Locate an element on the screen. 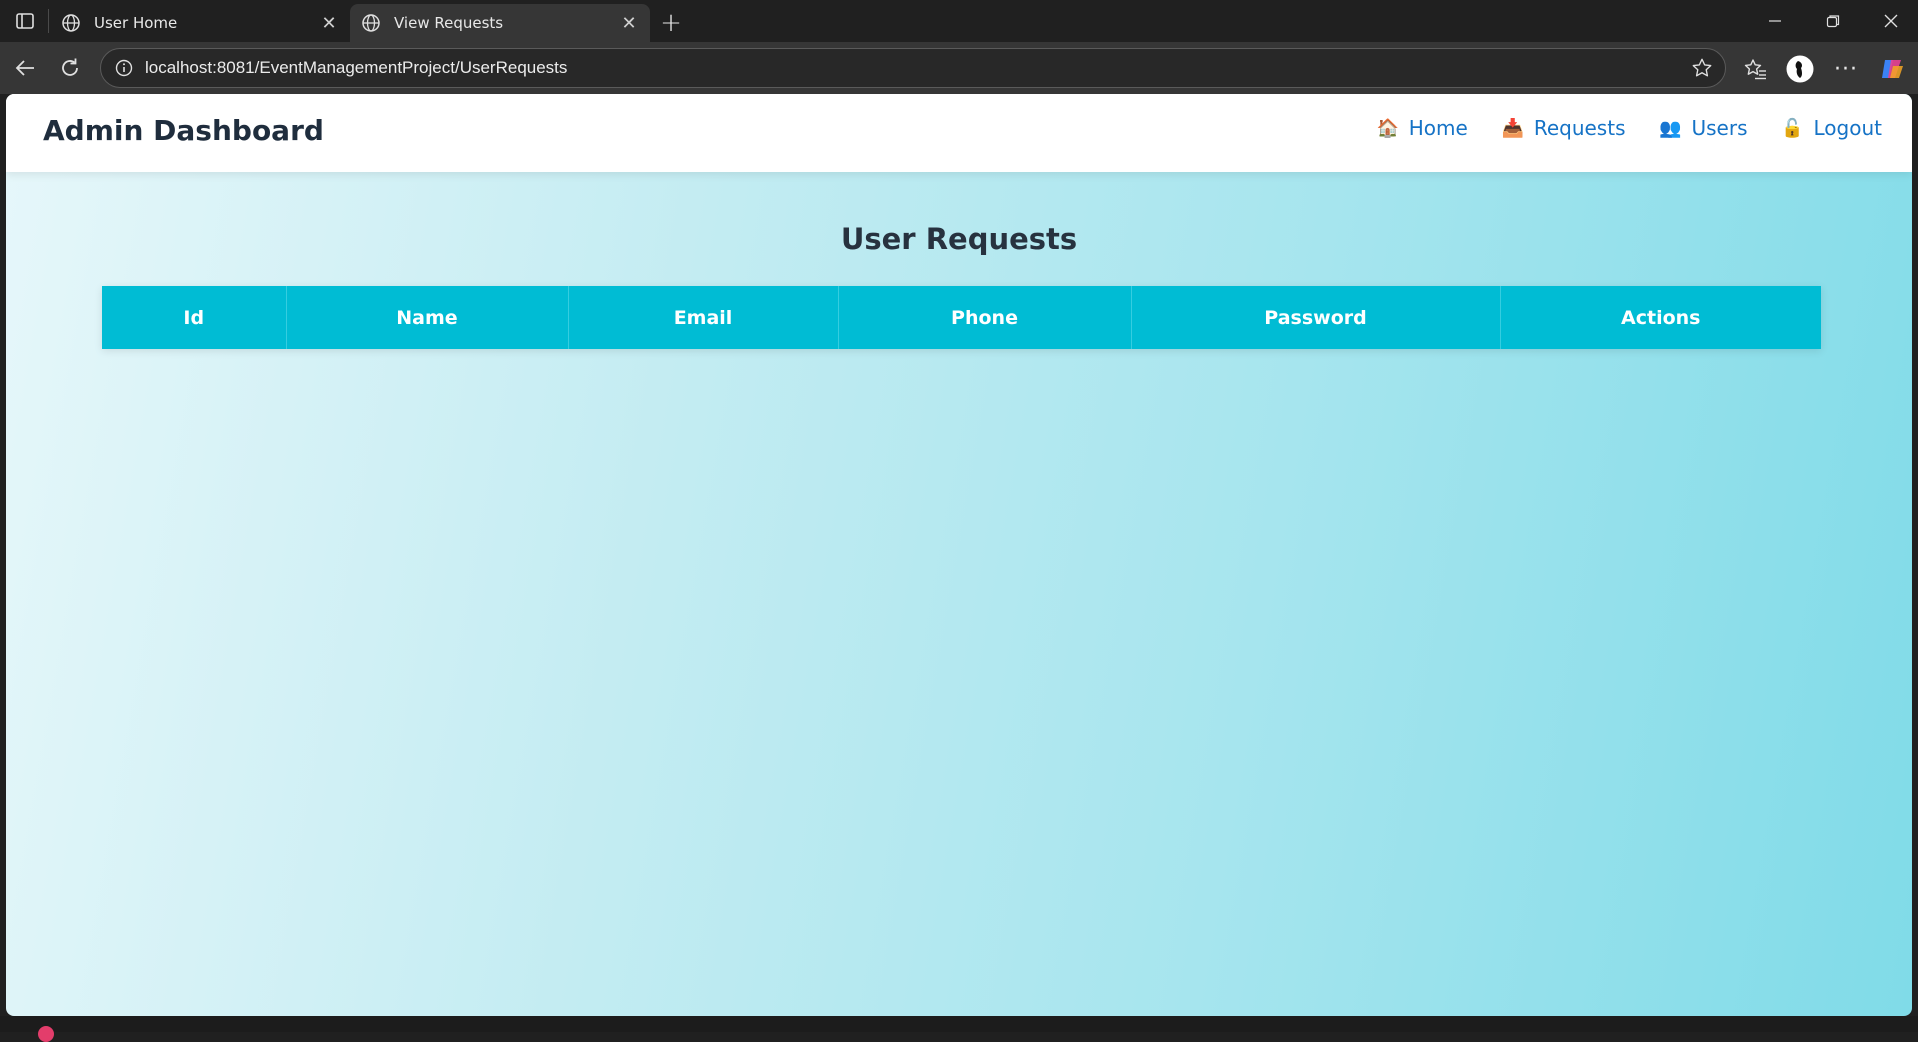 This screenshot has width=1918, height=1042. table-header-row: Id Name Email Phone Password Actions is located at coordinates (961, 317).